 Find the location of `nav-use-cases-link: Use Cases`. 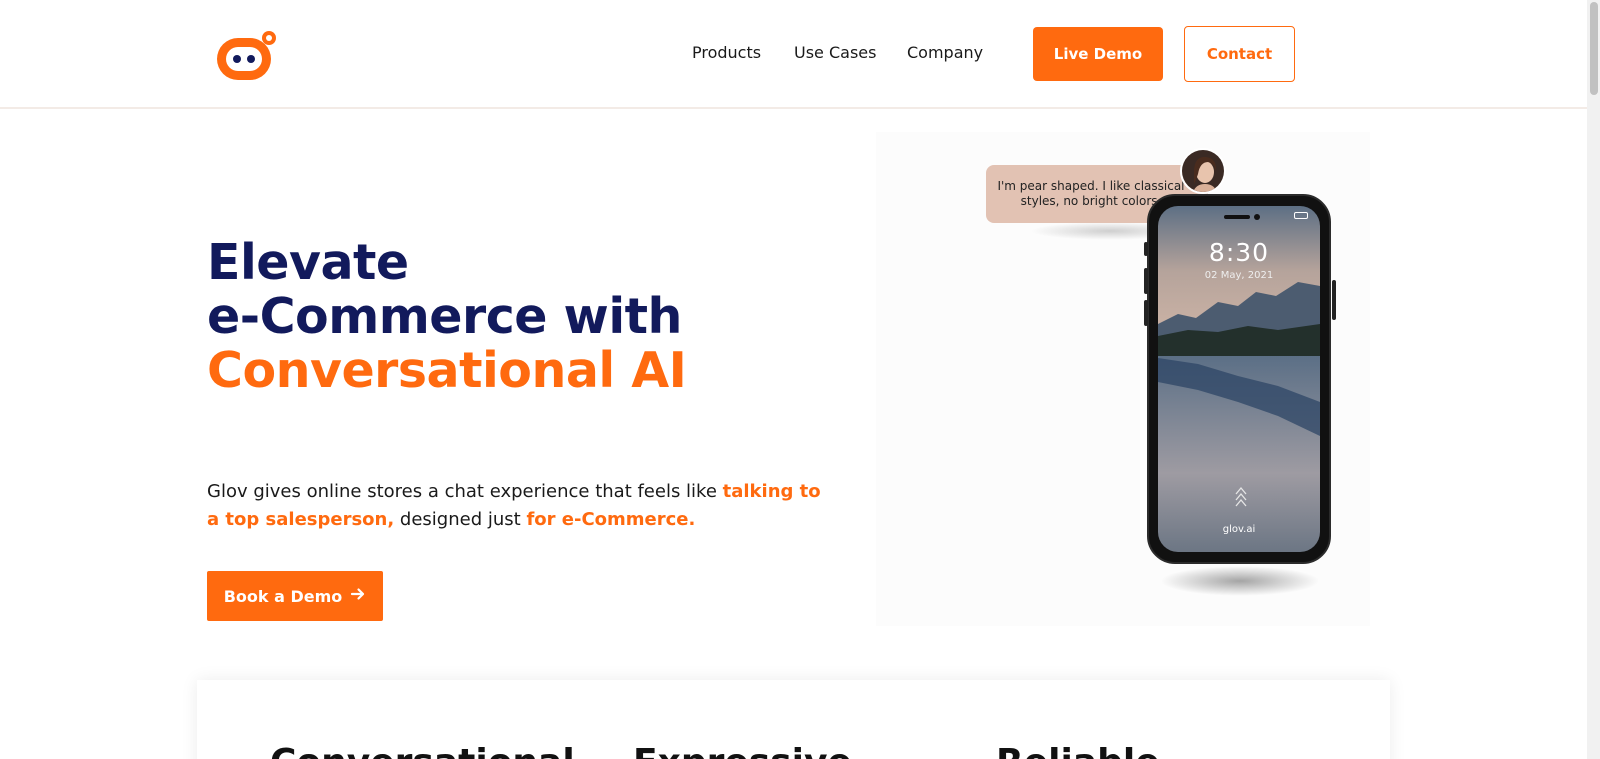

nav-use-cases-link: Use Cases is located at coordinates (835, 52).